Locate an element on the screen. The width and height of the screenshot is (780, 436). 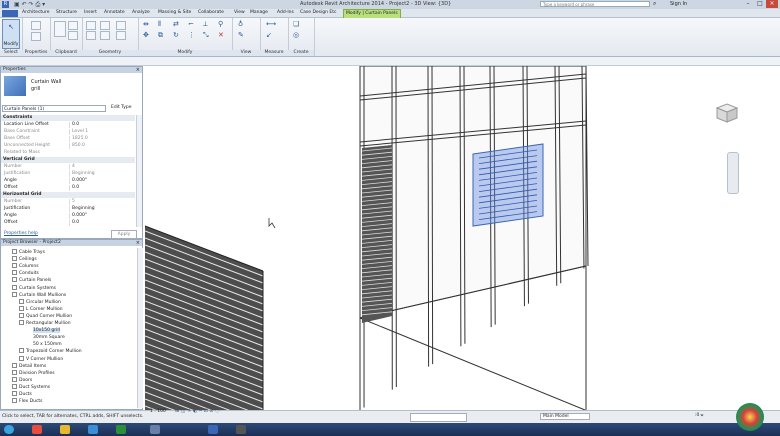
folder-icon is located at coordinates (65, 429).